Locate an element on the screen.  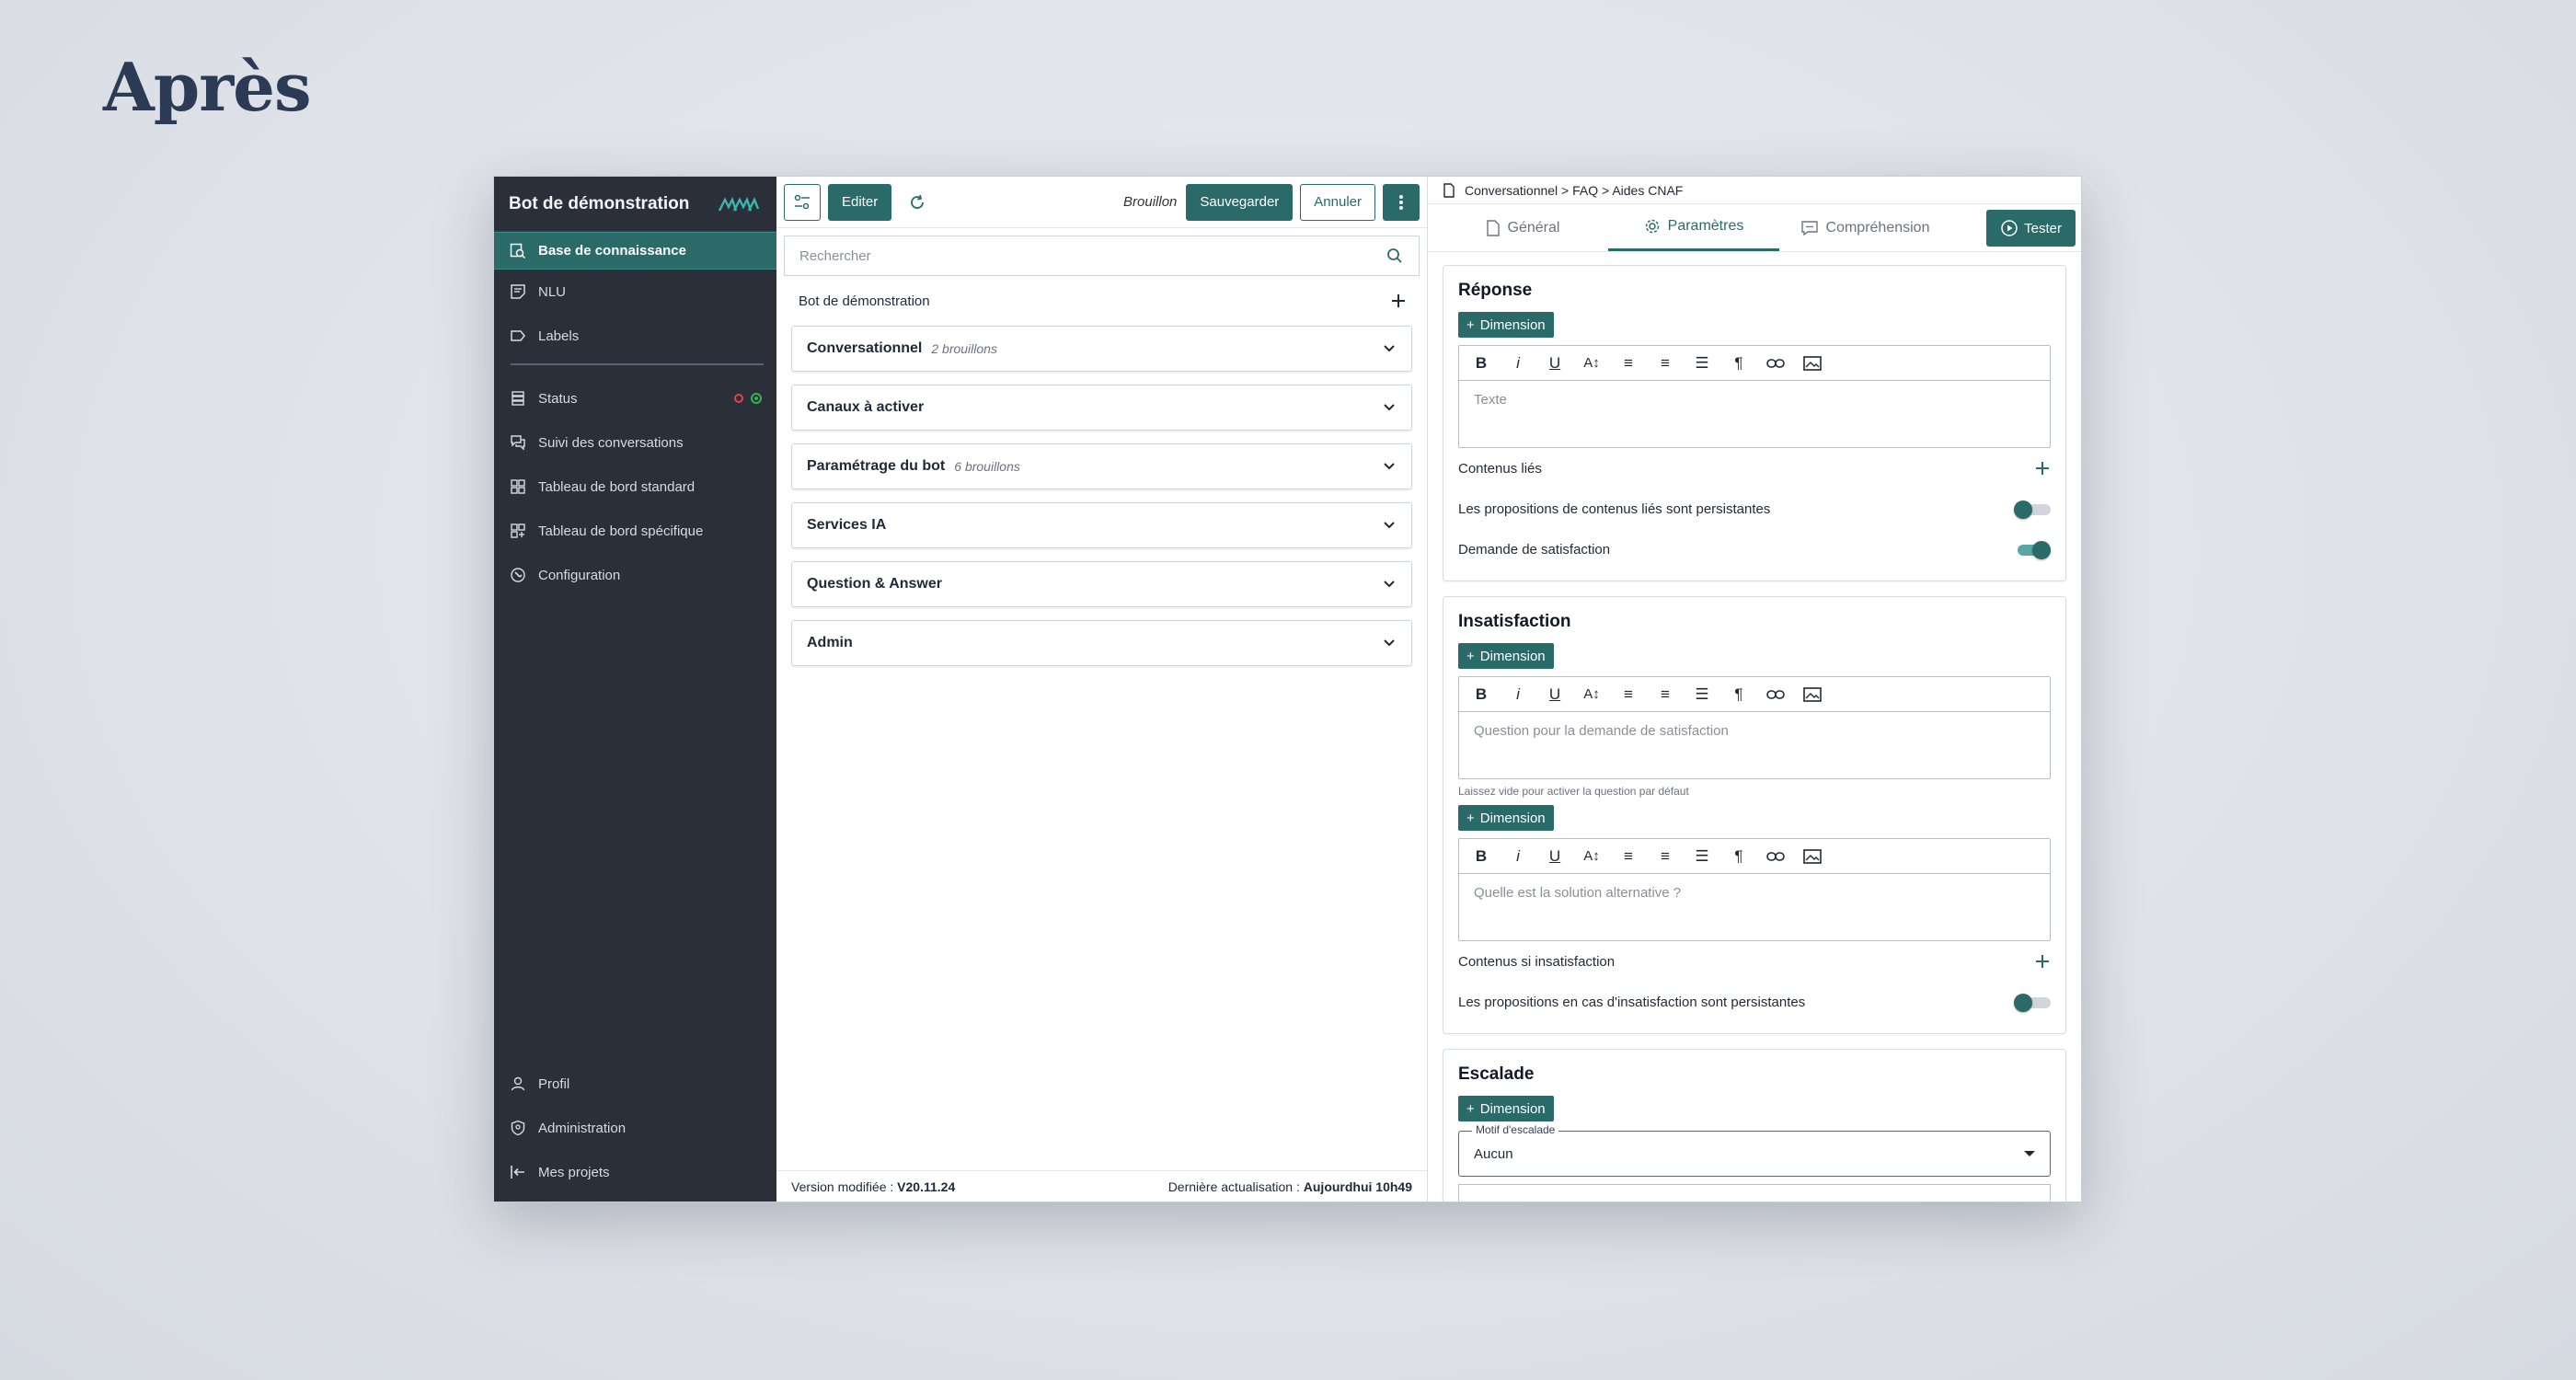
shield-icon is located at coordinates (518, 1128).